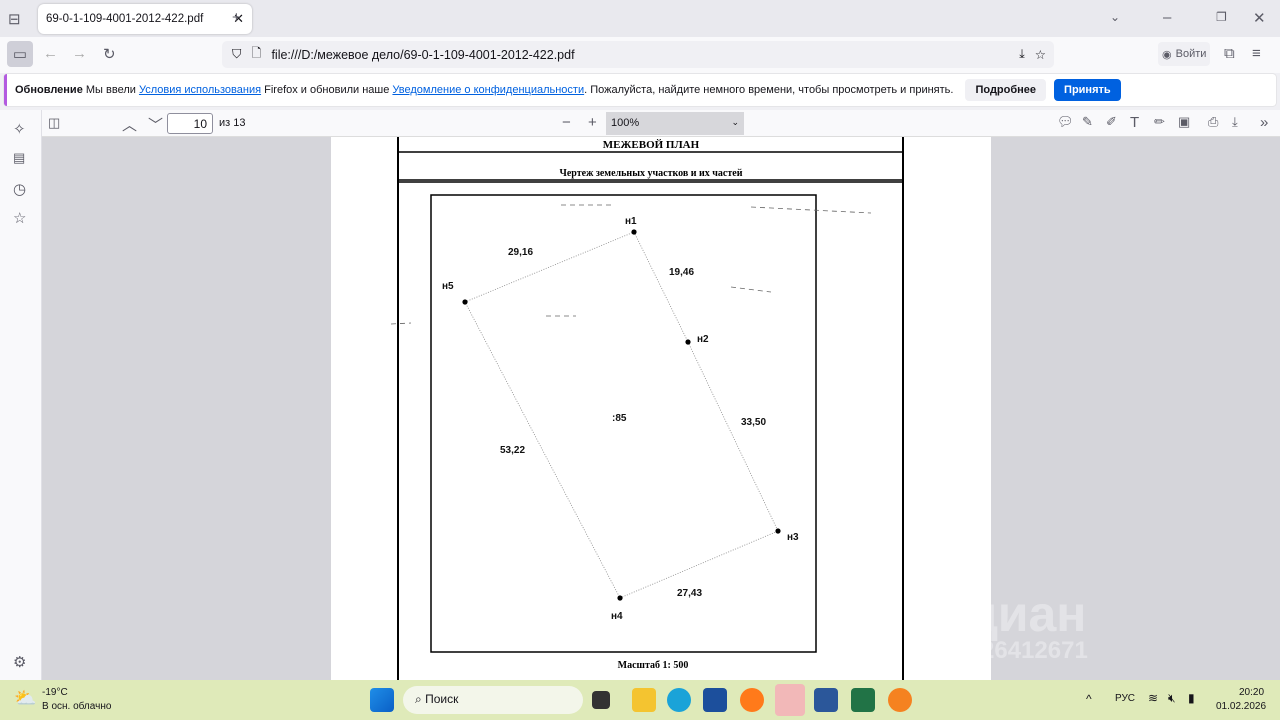 Image resolution: width=1280 pixels, height=720 pixels. Describe the element at coordinates (19, 158) in the screenshot. I see `synced-tabs-icon: ▤` at that location.